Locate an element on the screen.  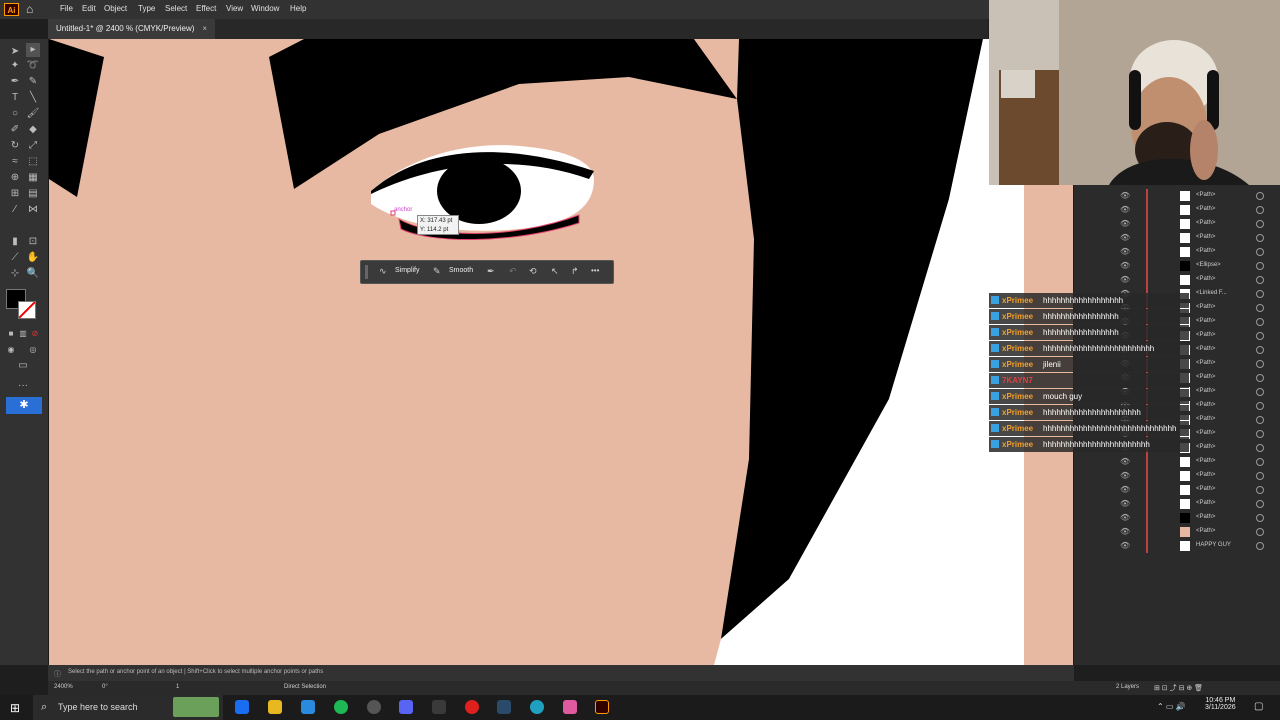
layer-row: 👁 <Ellipse> is located at coordinates (1177, 266).